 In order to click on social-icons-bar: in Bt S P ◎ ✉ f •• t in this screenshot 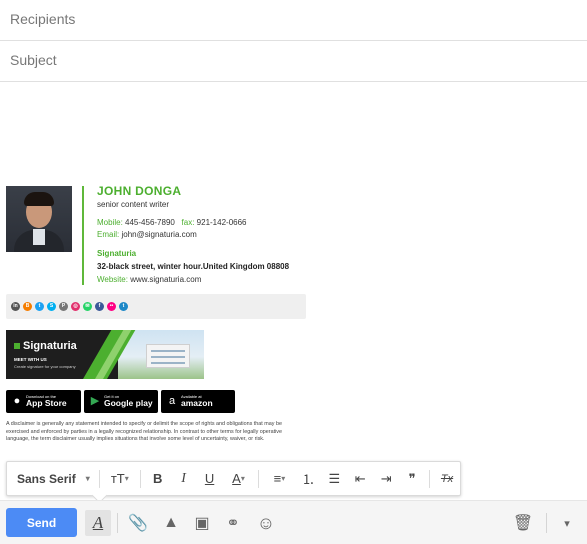, I will do `click(156, 306)`.